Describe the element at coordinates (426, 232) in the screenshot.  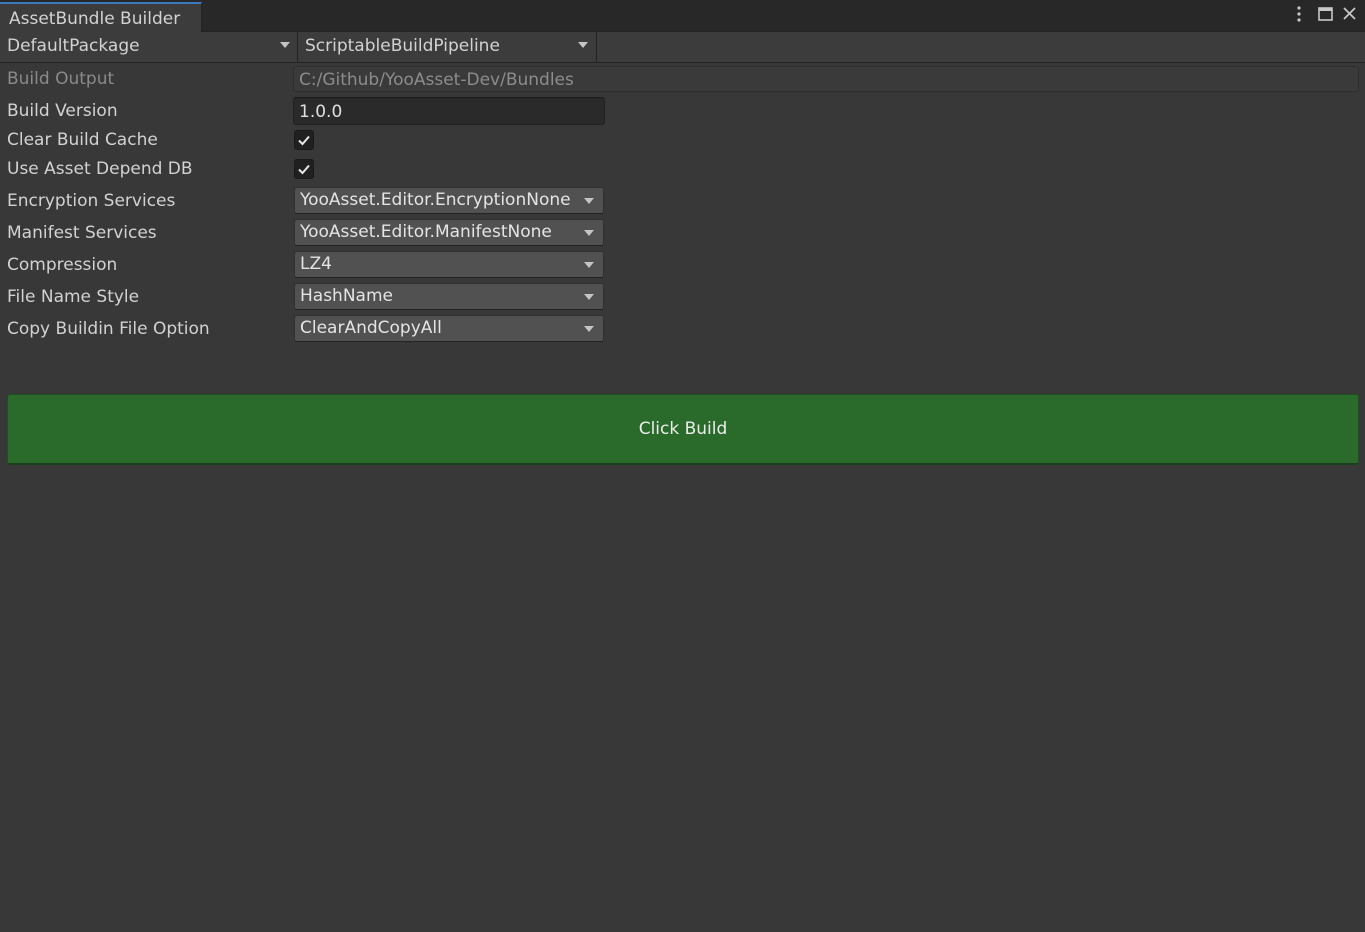
I see `manifest-services-value: YooAsset.Editor.ManifestNone` at that location.